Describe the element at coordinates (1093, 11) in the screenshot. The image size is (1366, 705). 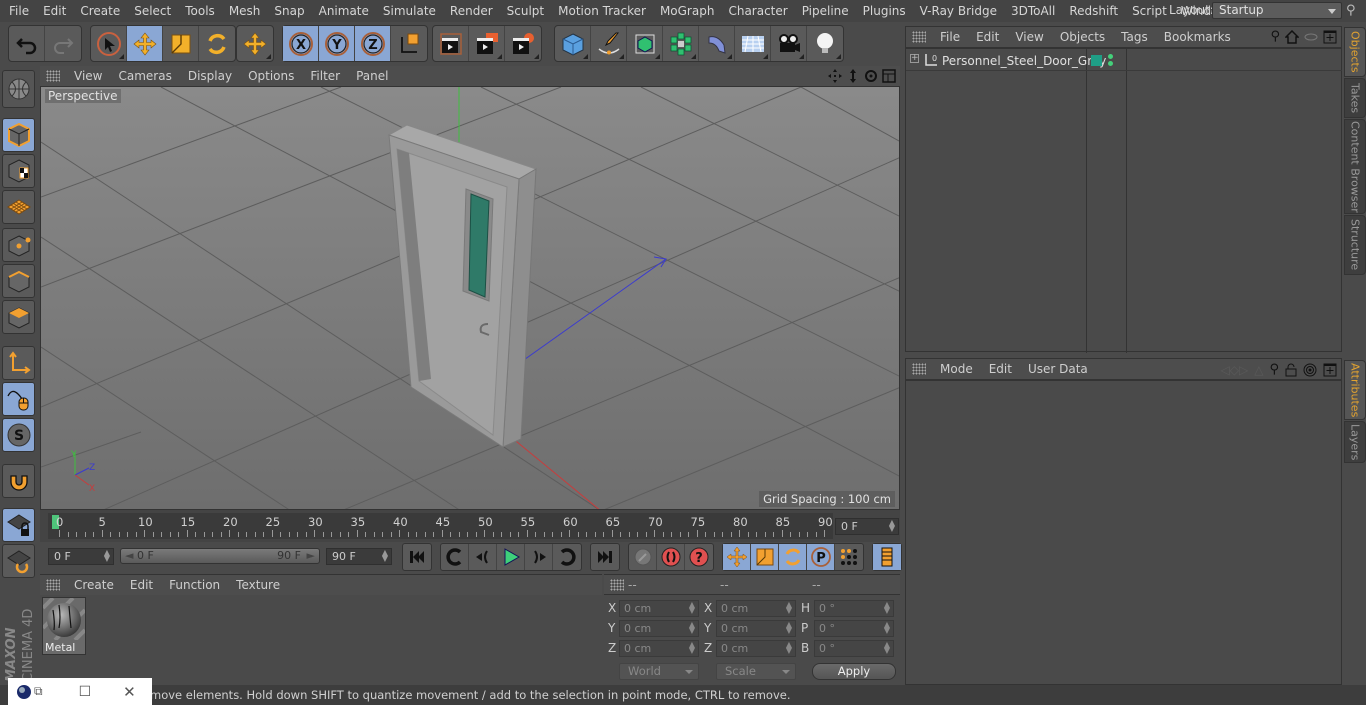
I see `menu-redshift: Redshift` at that location.